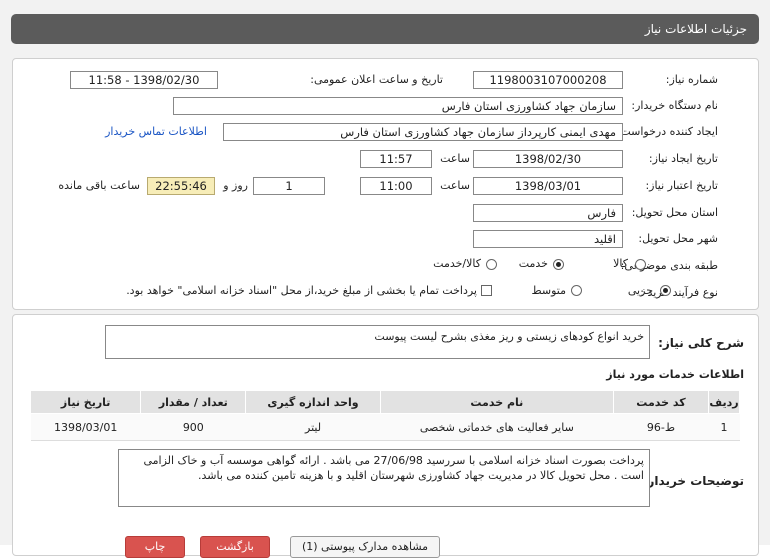  Describe the element at coordinates (533, 263) in the screenshot. I see `category-option-service: خدمت` at that location.